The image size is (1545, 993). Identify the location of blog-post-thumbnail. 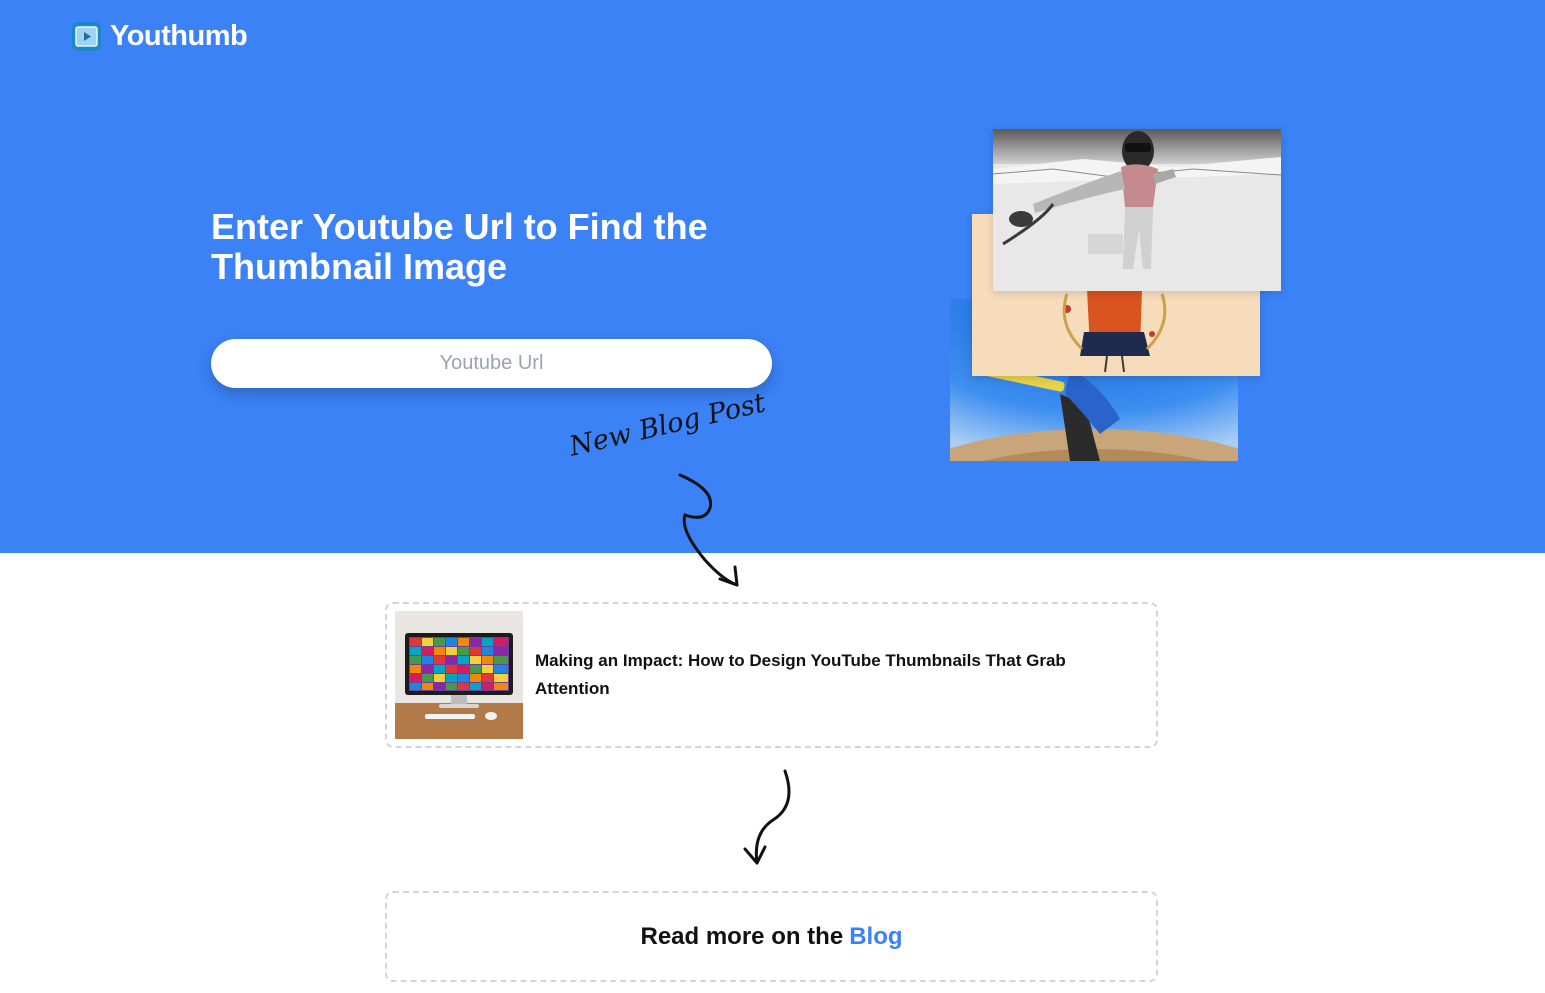
(459, 675).